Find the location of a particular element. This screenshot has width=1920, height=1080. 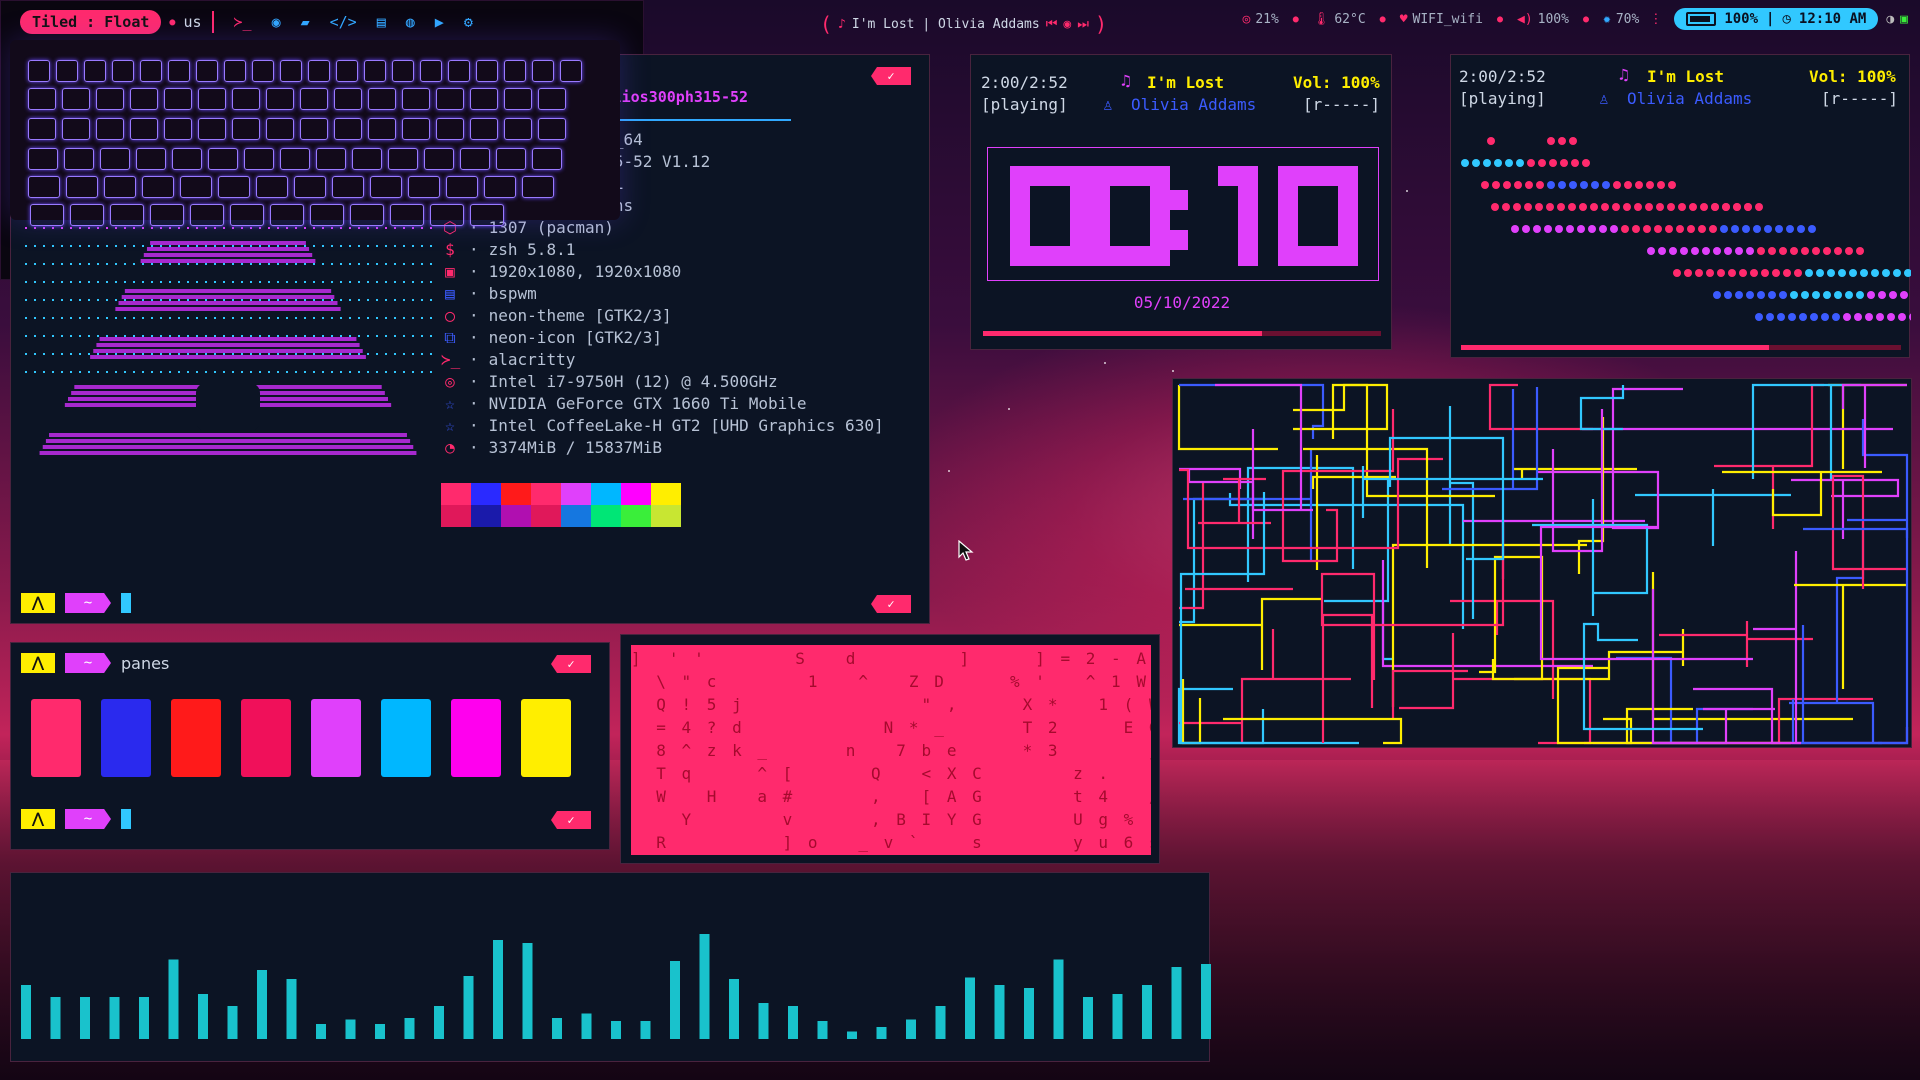

youtube-icon: ▶ is located at coordinates (439, 22).